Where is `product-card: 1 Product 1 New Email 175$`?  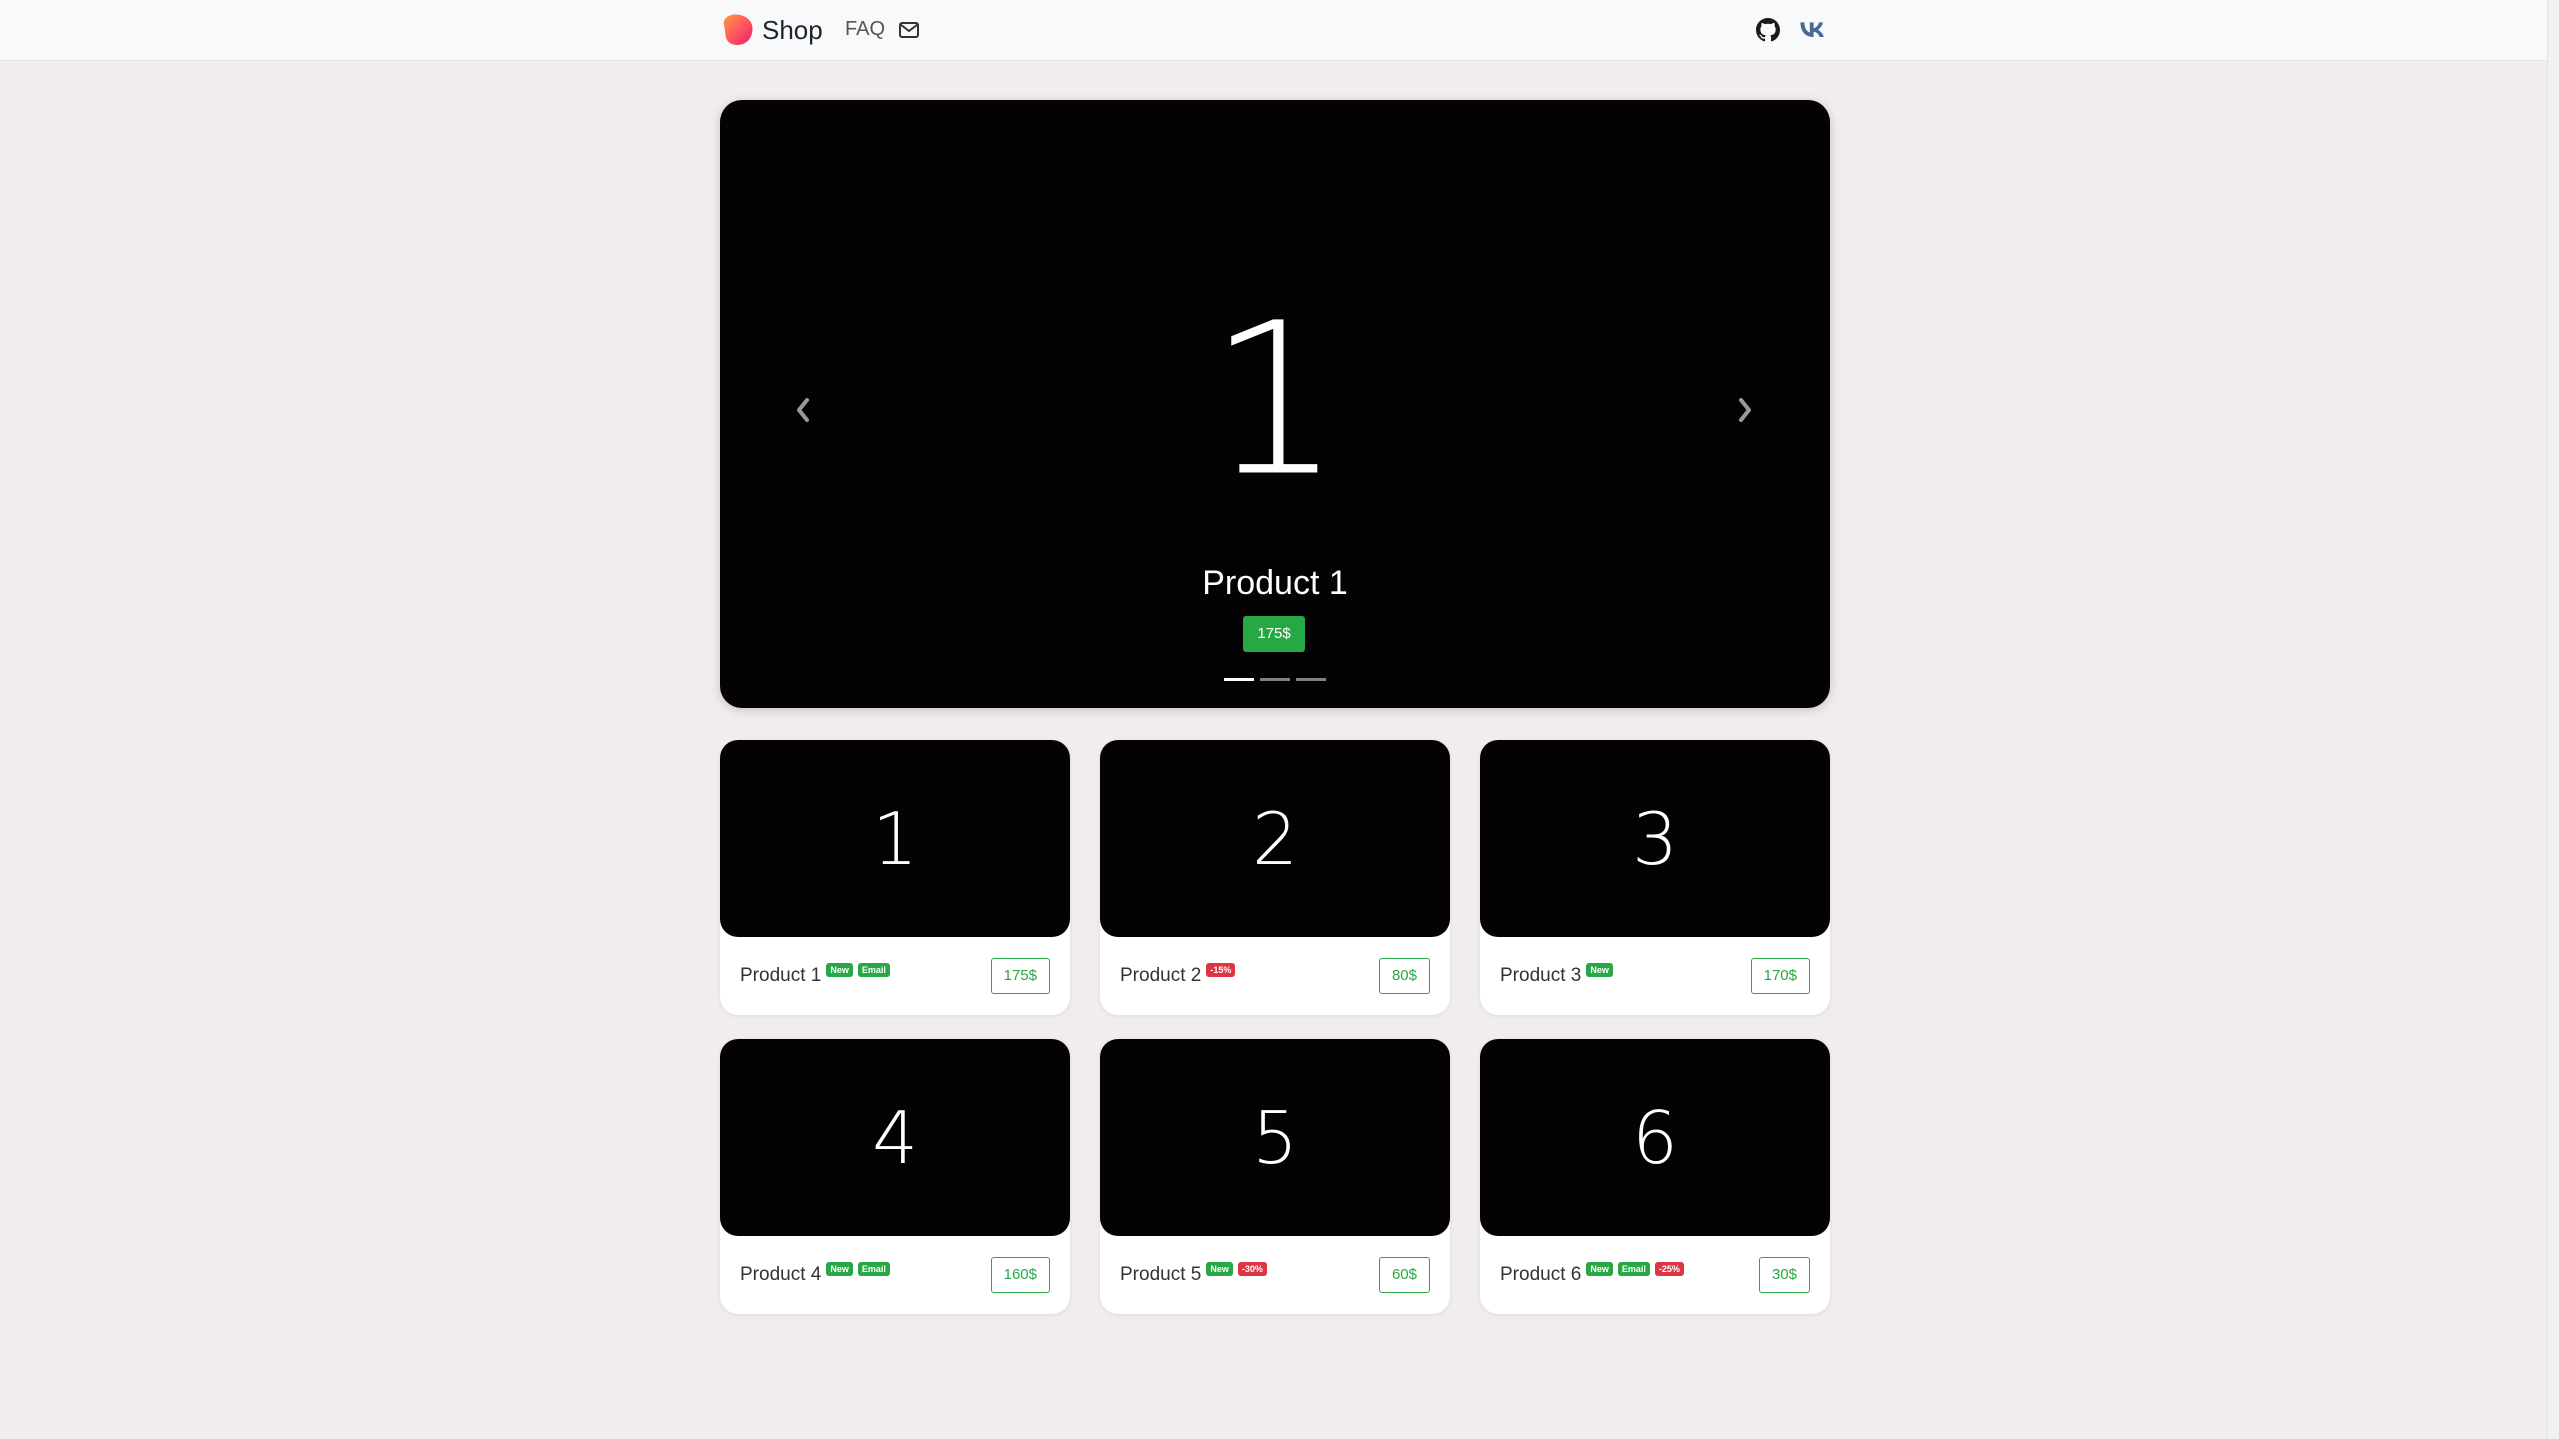
product-card: 1 Product 1 New Email 175$ is located at coordinates (895, 877).